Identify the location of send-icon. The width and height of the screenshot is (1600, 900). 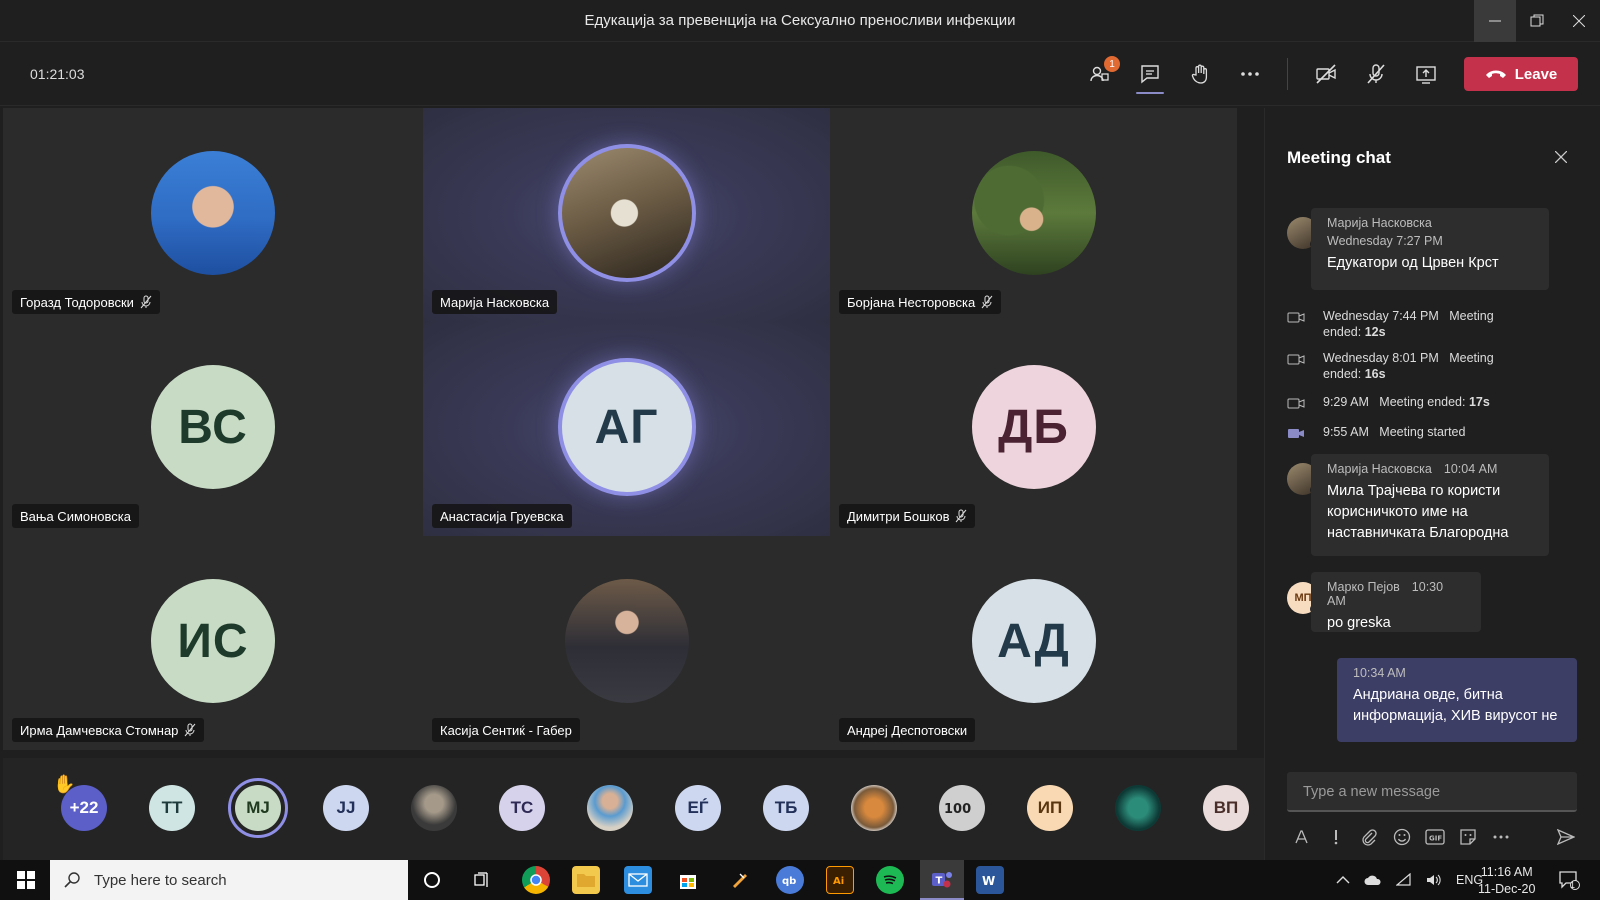
(1566, 837).